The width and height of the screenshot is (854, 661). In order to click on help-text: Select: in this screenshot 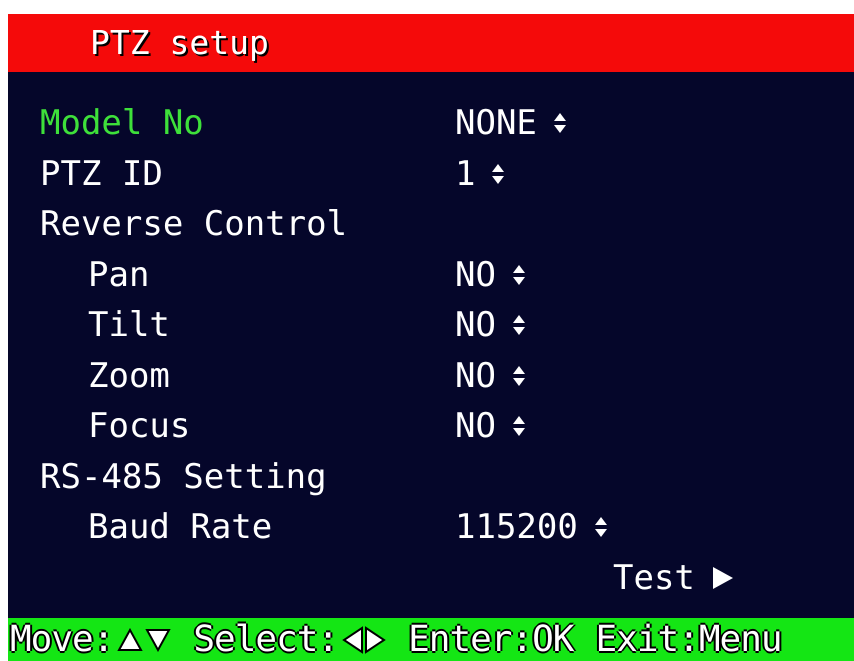, I will do `click(265, 640)`.